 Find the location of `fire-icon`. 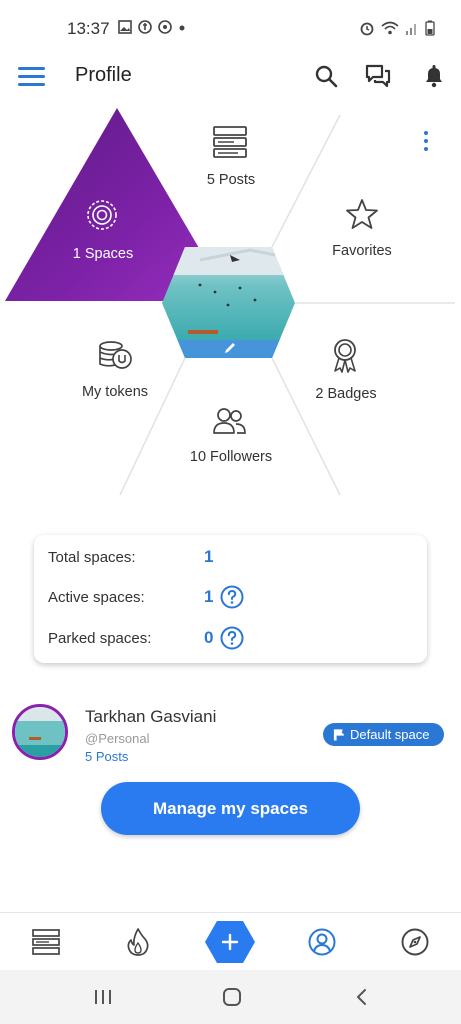

fire-icon is located at coordinates (138, 942).